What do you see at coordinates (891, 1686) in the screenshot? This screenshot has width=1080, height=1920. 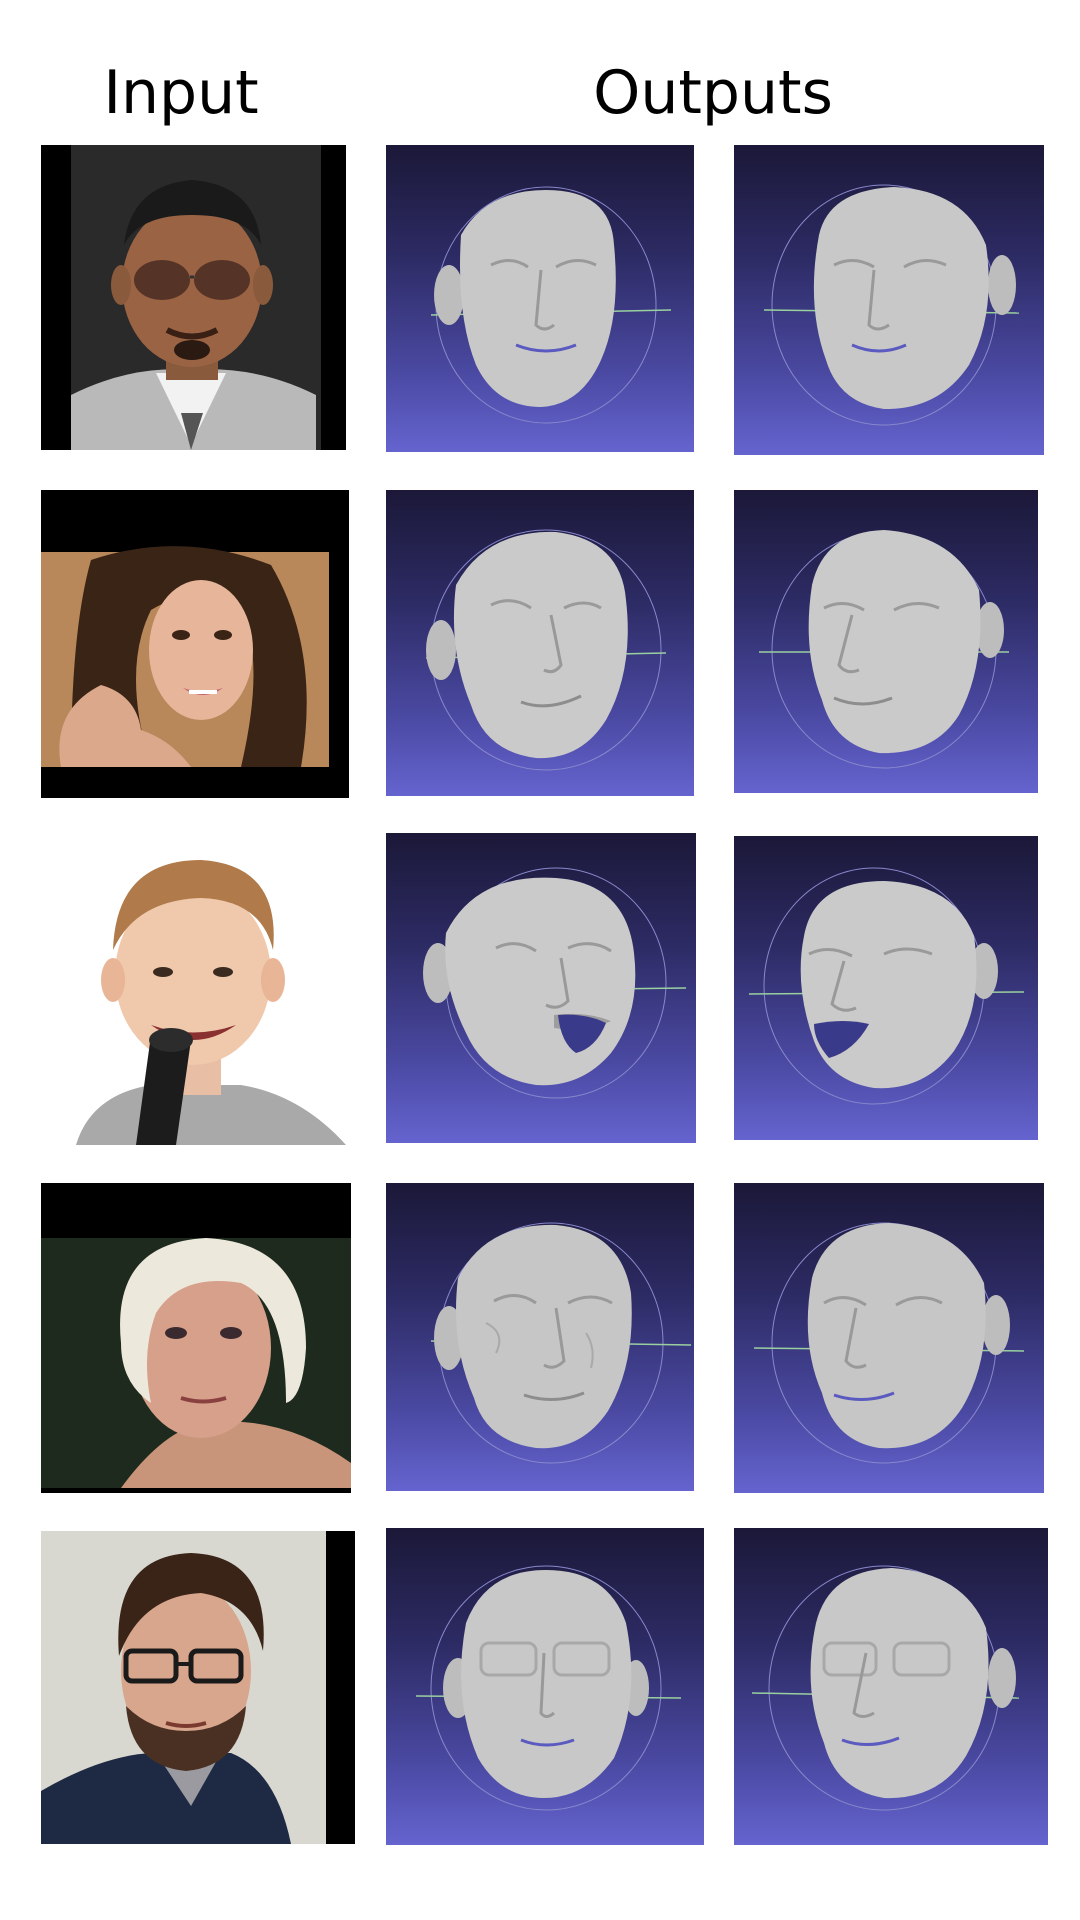 I see `output-render-5b` at bounding box center [891, 1686].